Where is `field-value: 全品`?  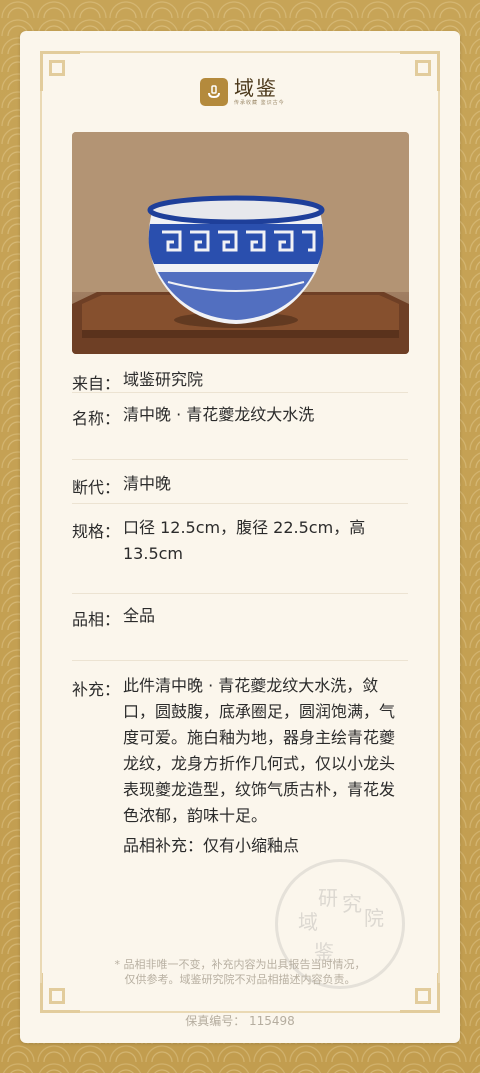
field-value: 全品 is located at coordinates (139, 615).